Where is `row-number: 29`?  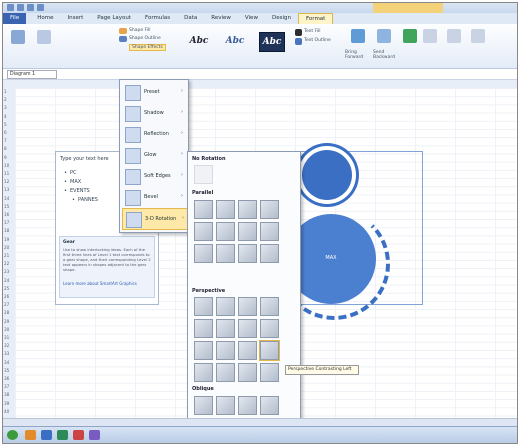 row-number: 29 is located at coordinates (6, 321).